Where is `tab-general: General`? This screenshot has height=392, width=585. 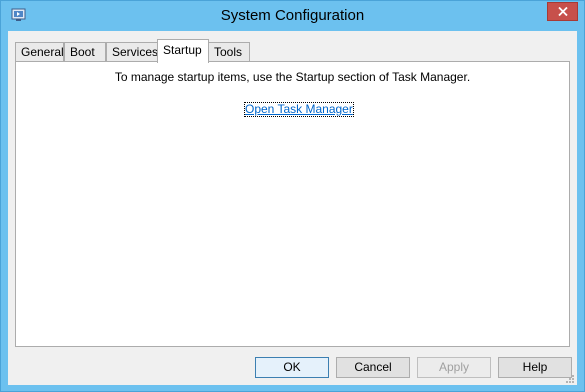 tab-general: General is located at coordinates (39, 52).